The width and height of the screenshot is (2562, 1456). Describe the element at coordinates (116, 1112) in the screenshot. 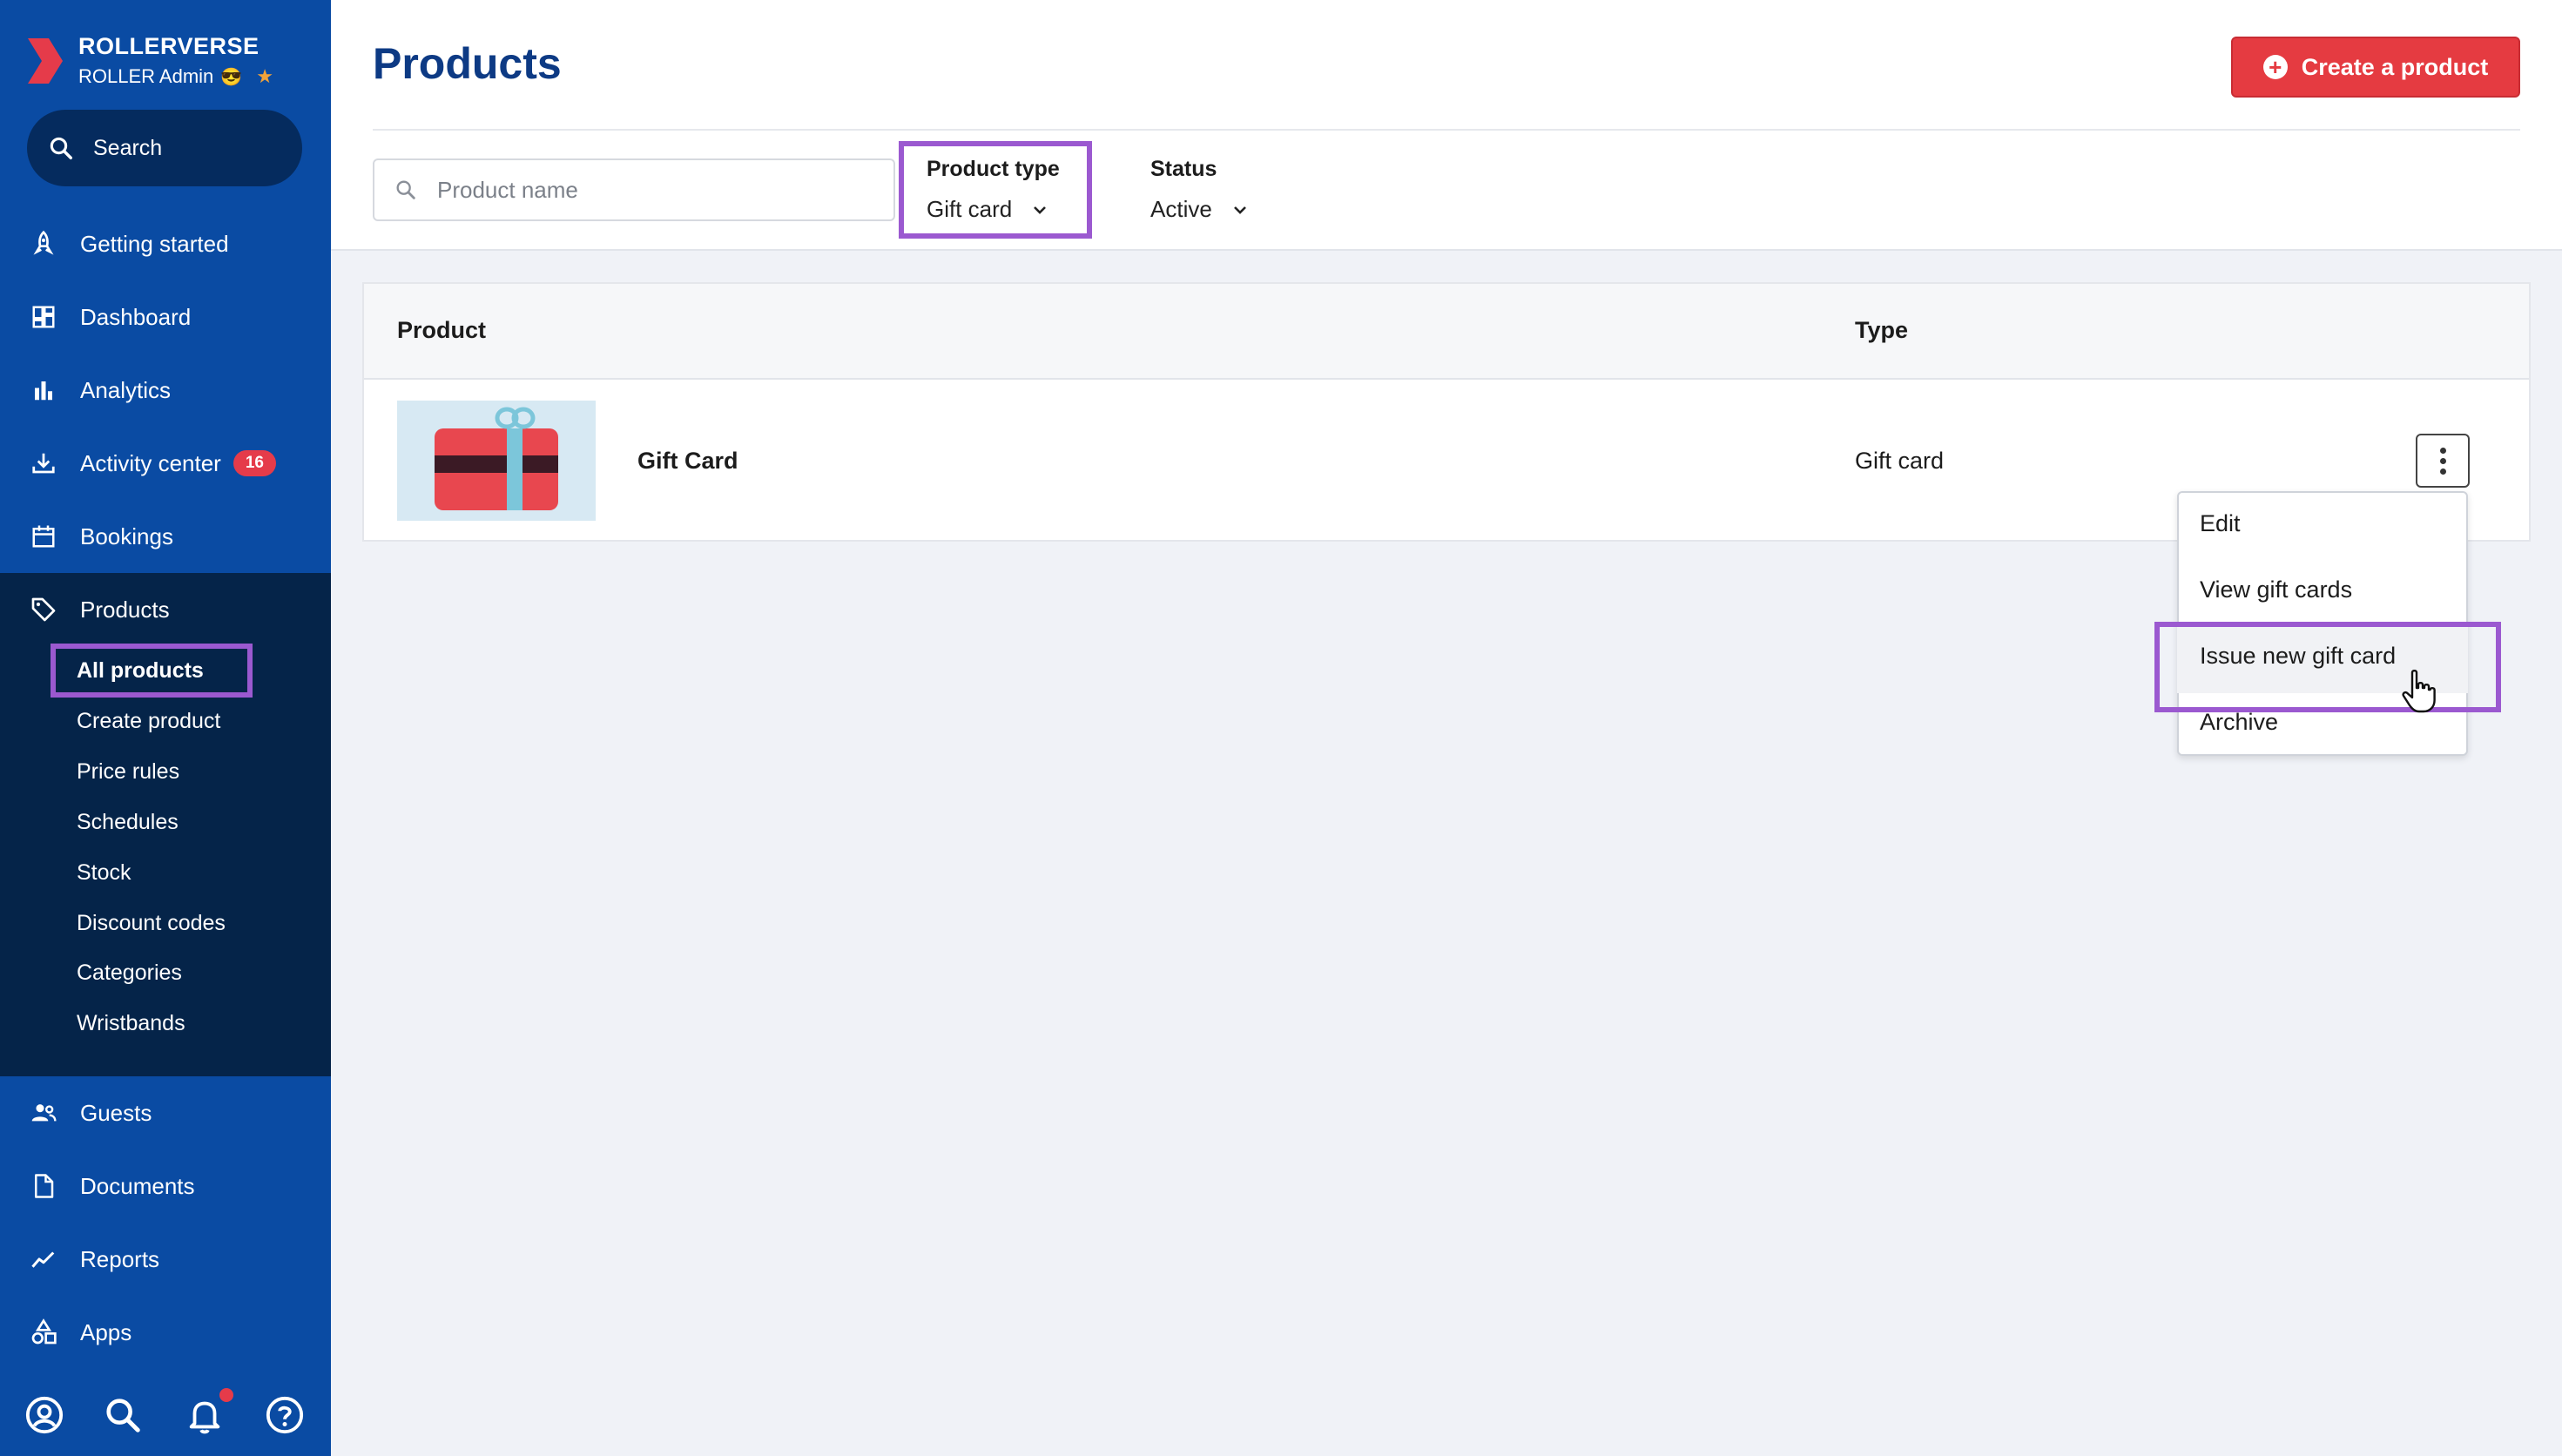

I see `sidebar-item-label: Guests` at that location.